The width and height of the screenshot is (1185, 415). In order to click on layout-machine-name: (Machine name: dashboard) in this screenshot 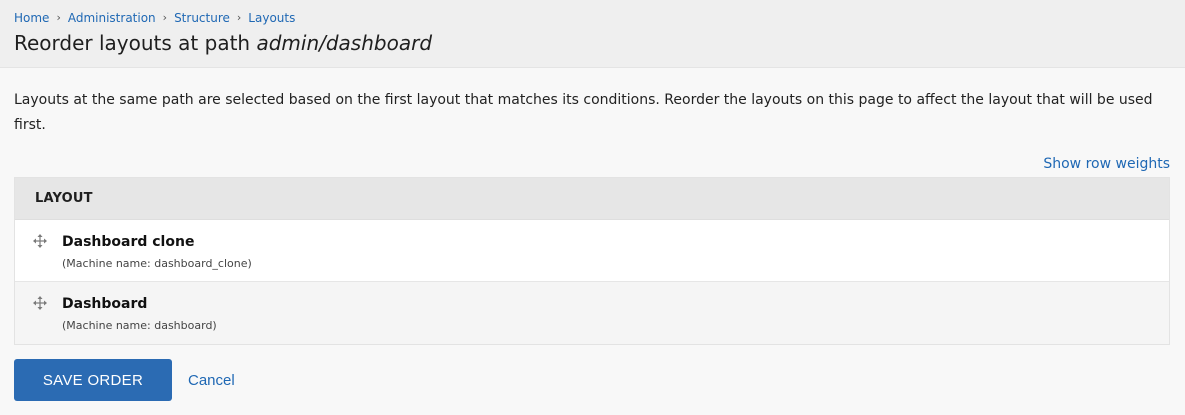, I will do `click(139, 325)`.